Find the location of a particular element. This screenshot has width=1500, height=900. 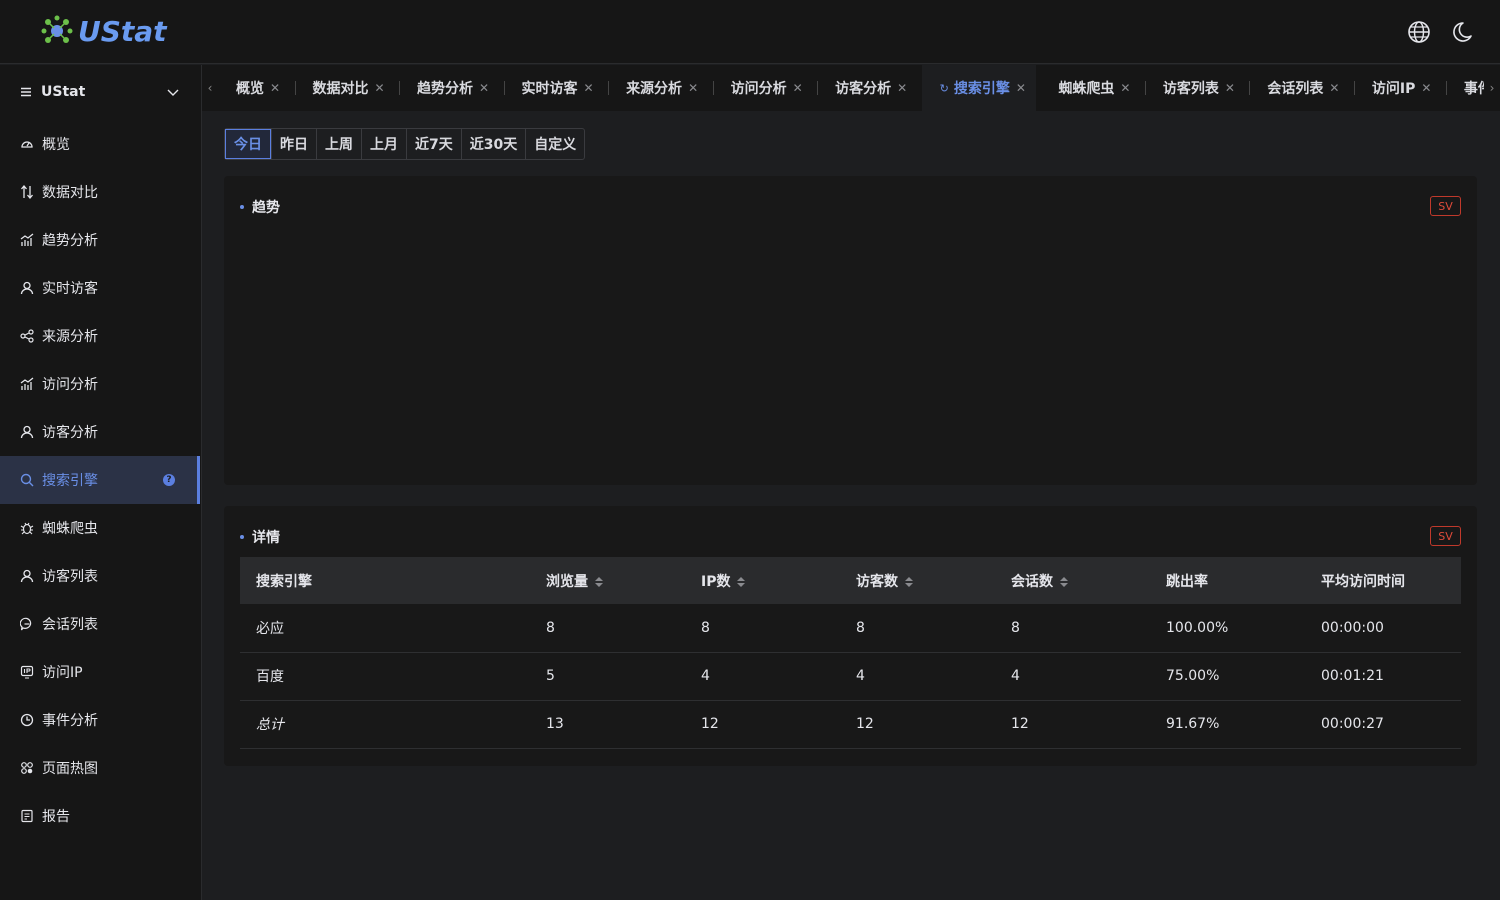

sidebar-item-session-list: 会话列表 is located at coordinates (100, 624).